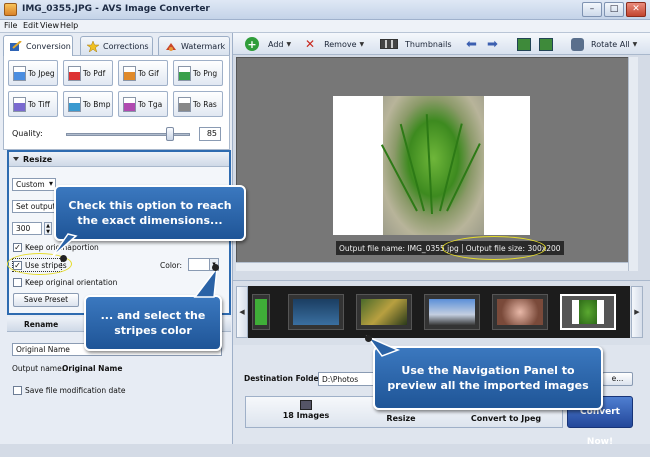 This screenshot has width=650, height=457. Describe the element at coordinates (184, 104) in the screenshot. I see `ras-file-icon` at that location.